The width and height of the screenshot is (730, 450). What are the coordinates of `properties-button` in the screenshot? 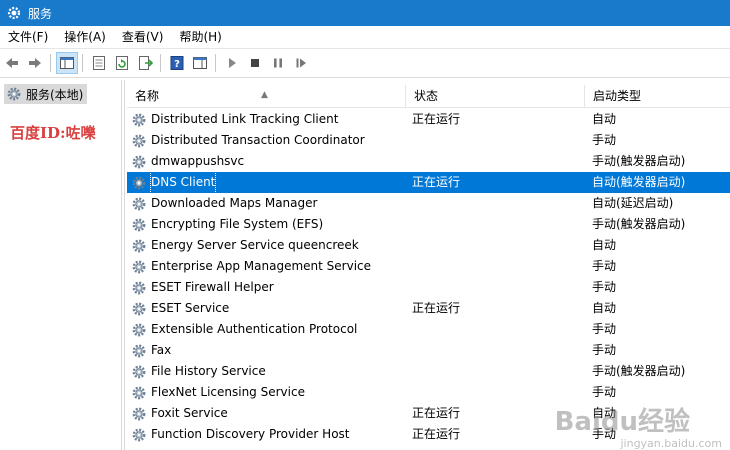 It's located at (99, 63).